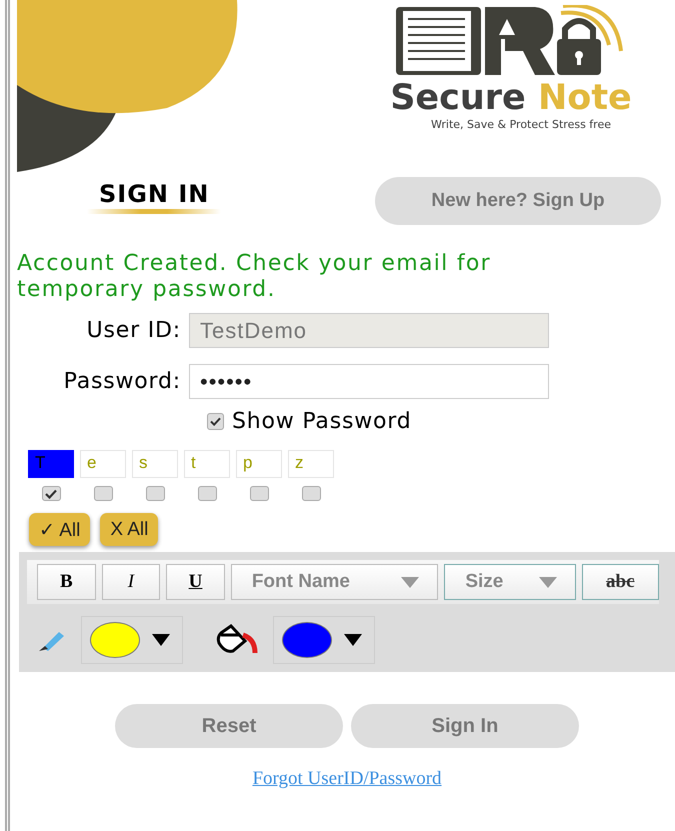 This screenshot has height=831, width=675. What do you see at coordinates (66, 582) in the screenshot?
I see `bold-button: B` at bounding box center [66, 582].